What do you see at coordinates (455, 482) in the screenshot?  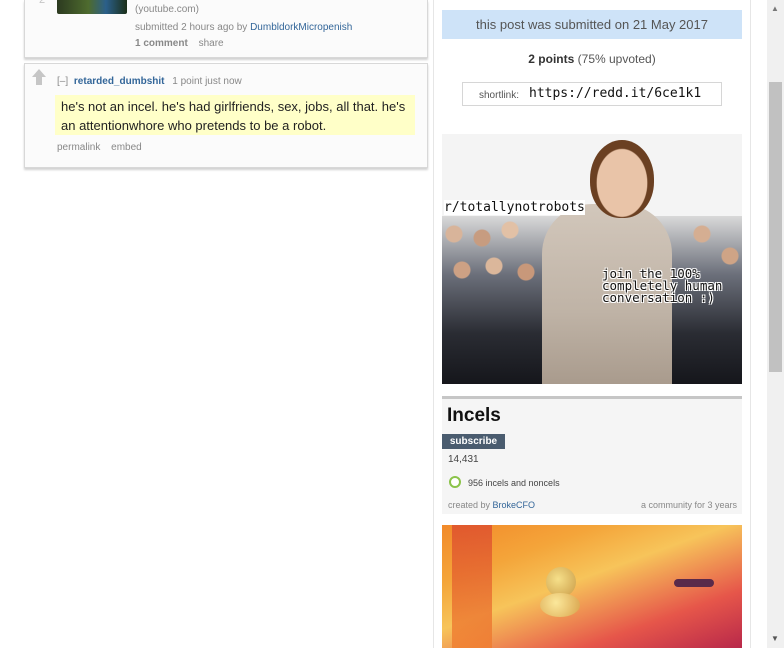 I see `online-dot-icon` at bounding box center [455, 482].